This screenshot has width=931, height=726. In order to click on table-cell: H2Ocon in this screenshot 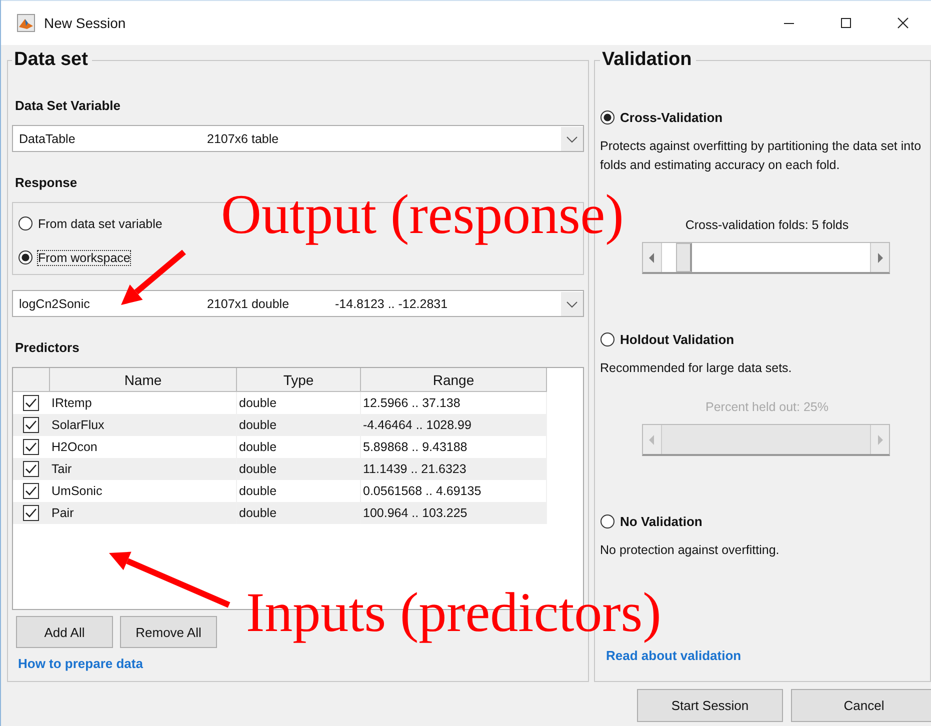, I will do `click(143, 447)`.